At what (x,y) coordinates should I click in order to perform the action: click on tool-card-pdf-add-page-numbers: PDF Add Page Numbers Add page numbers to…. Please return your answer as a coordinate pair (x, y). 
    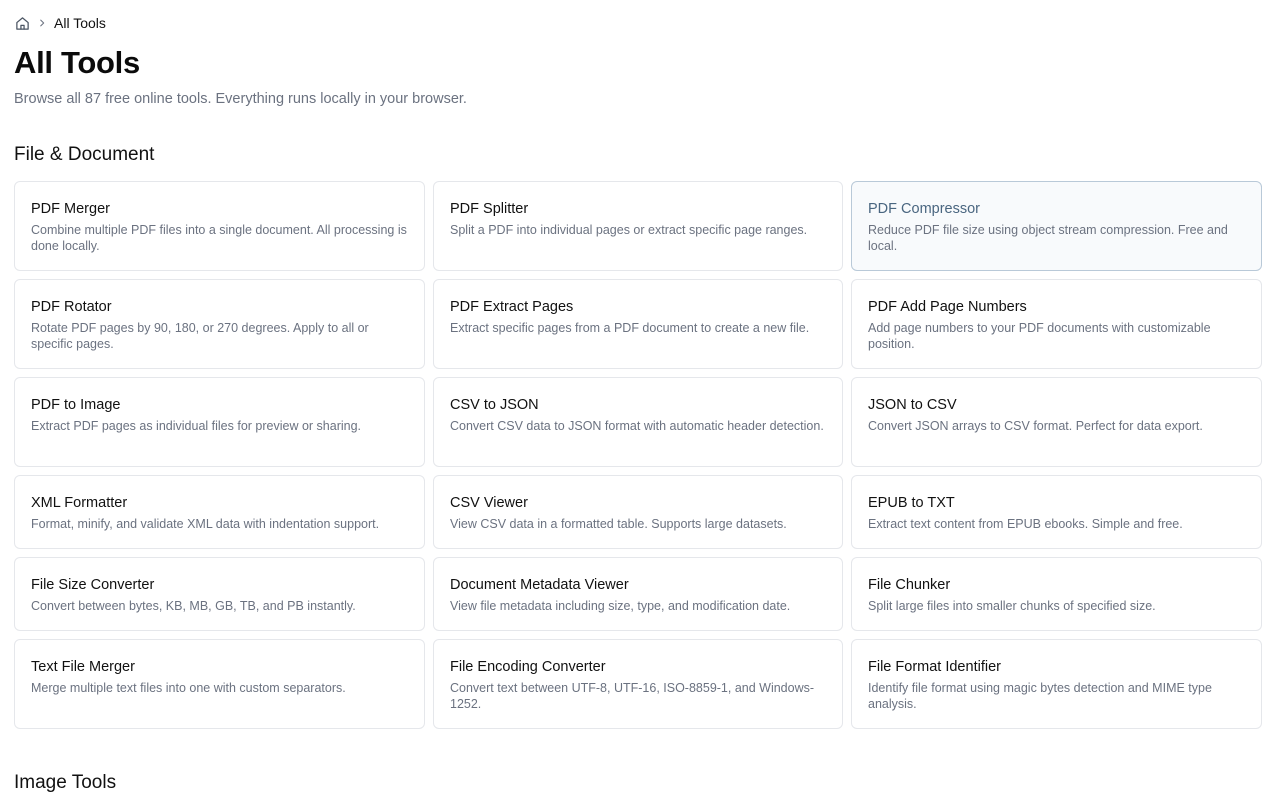
    Looking at the image, I should click on (1056, 324).